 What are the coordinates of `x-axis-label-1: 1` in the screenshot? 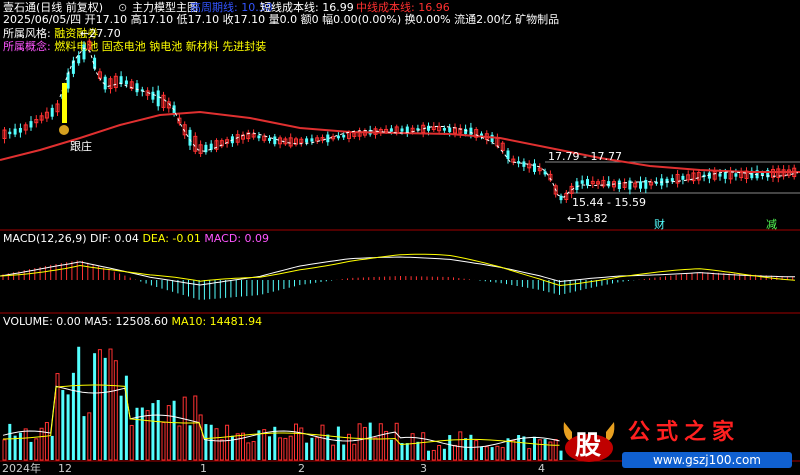 It's located at (203, 468).